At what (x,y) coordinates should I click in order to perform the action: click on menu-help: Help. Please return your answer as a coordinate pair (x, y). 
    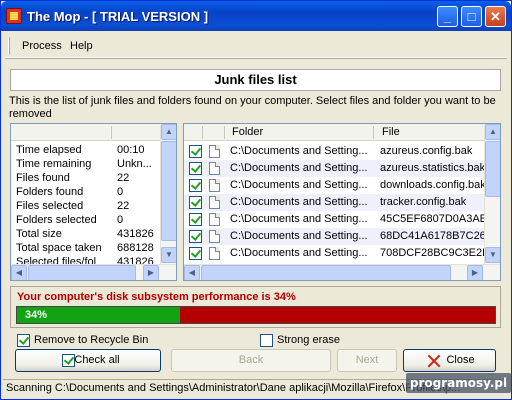
    Looking at the image, I should click on (81, 46).